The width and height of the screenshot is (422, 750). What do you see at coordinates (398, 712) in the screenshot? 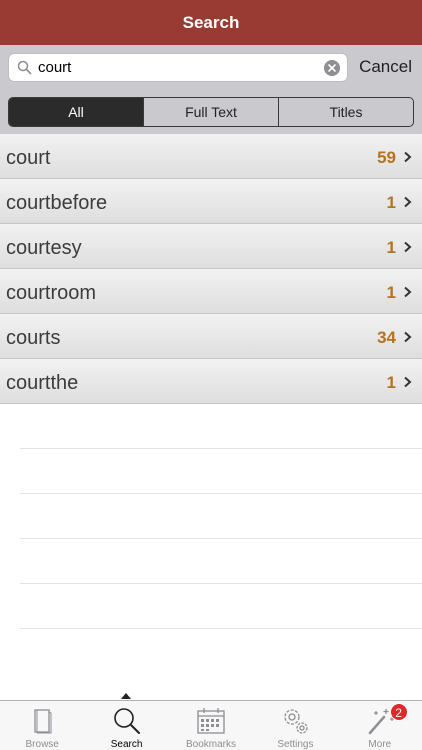
I see `notification-badge: 2` at bounding box center [398, 712].